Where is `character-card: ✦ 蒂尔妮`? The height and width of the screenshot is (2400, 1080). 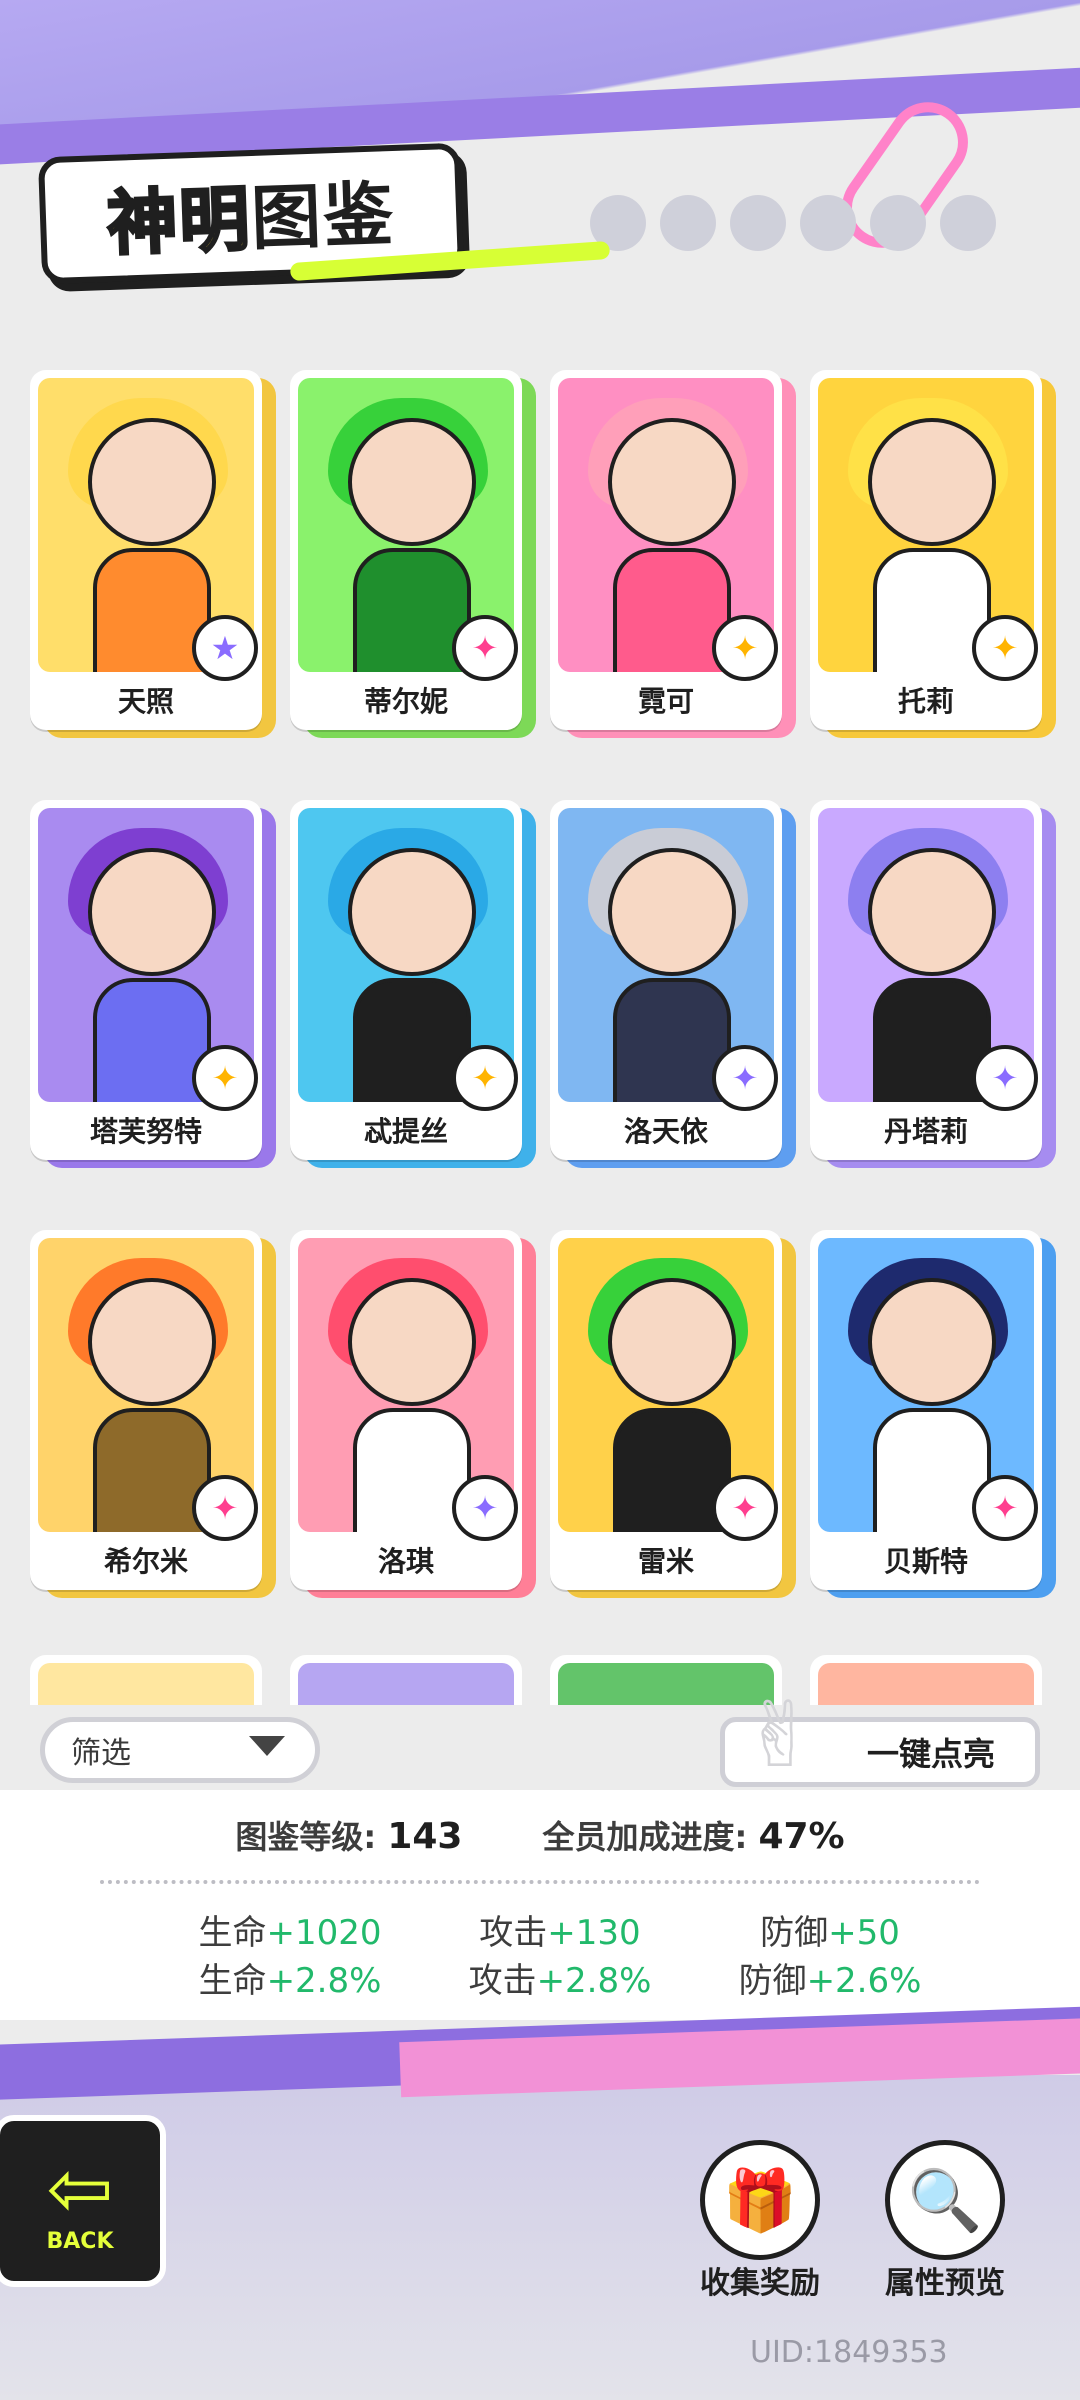 character-card: ✦ 蒂尔妮 is located at coordinates (413, 554).